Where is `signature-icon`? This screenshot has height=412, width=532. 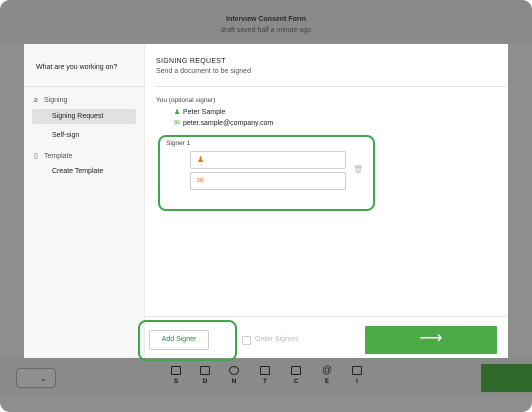
signature-icon is located at coordinates (176, 370).